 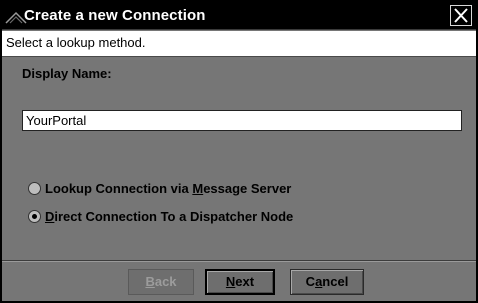 I want to click on instruction-strip: Select a lookup method., so click(x=239, y=44).